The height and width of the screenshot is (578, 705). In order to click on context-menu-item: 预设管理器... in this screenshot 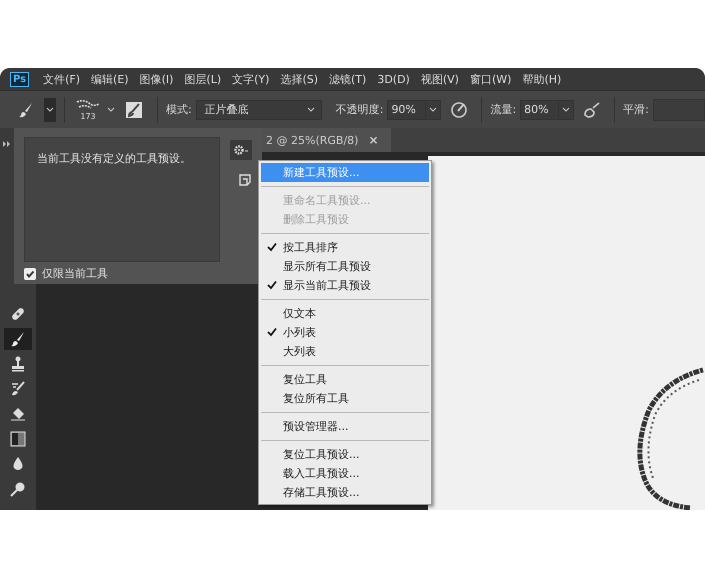, I will do `click(345, 426)`.